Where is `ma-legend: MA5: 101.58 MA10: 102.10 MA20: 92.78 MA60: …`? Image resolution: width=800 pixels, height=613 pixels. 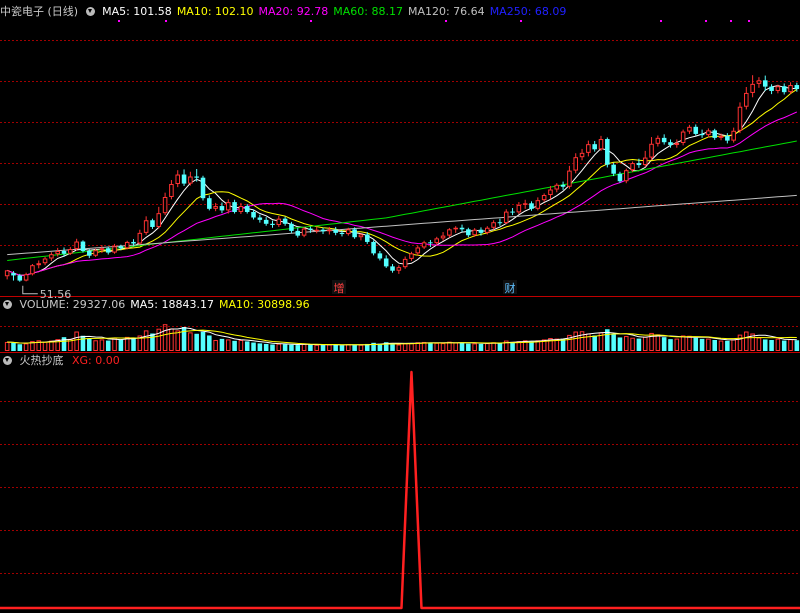 ma-legend: MA5: 101.58 MA10: 102.10 MA20: 92.78 MA60: … is located at coordinates (336, 11).